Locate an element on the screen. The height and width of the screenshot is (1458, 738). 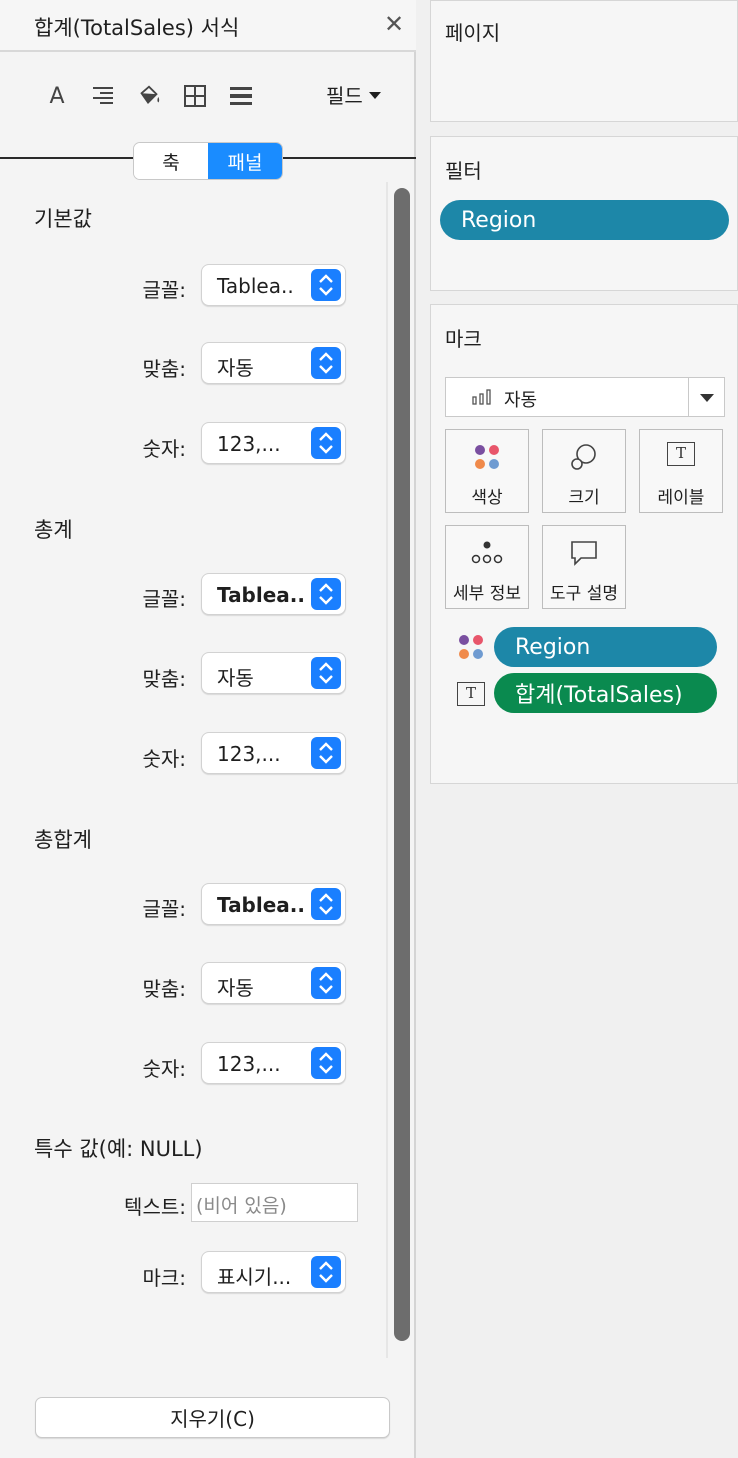
mark-type-value: 자동 is located at coordinates (521, 400).